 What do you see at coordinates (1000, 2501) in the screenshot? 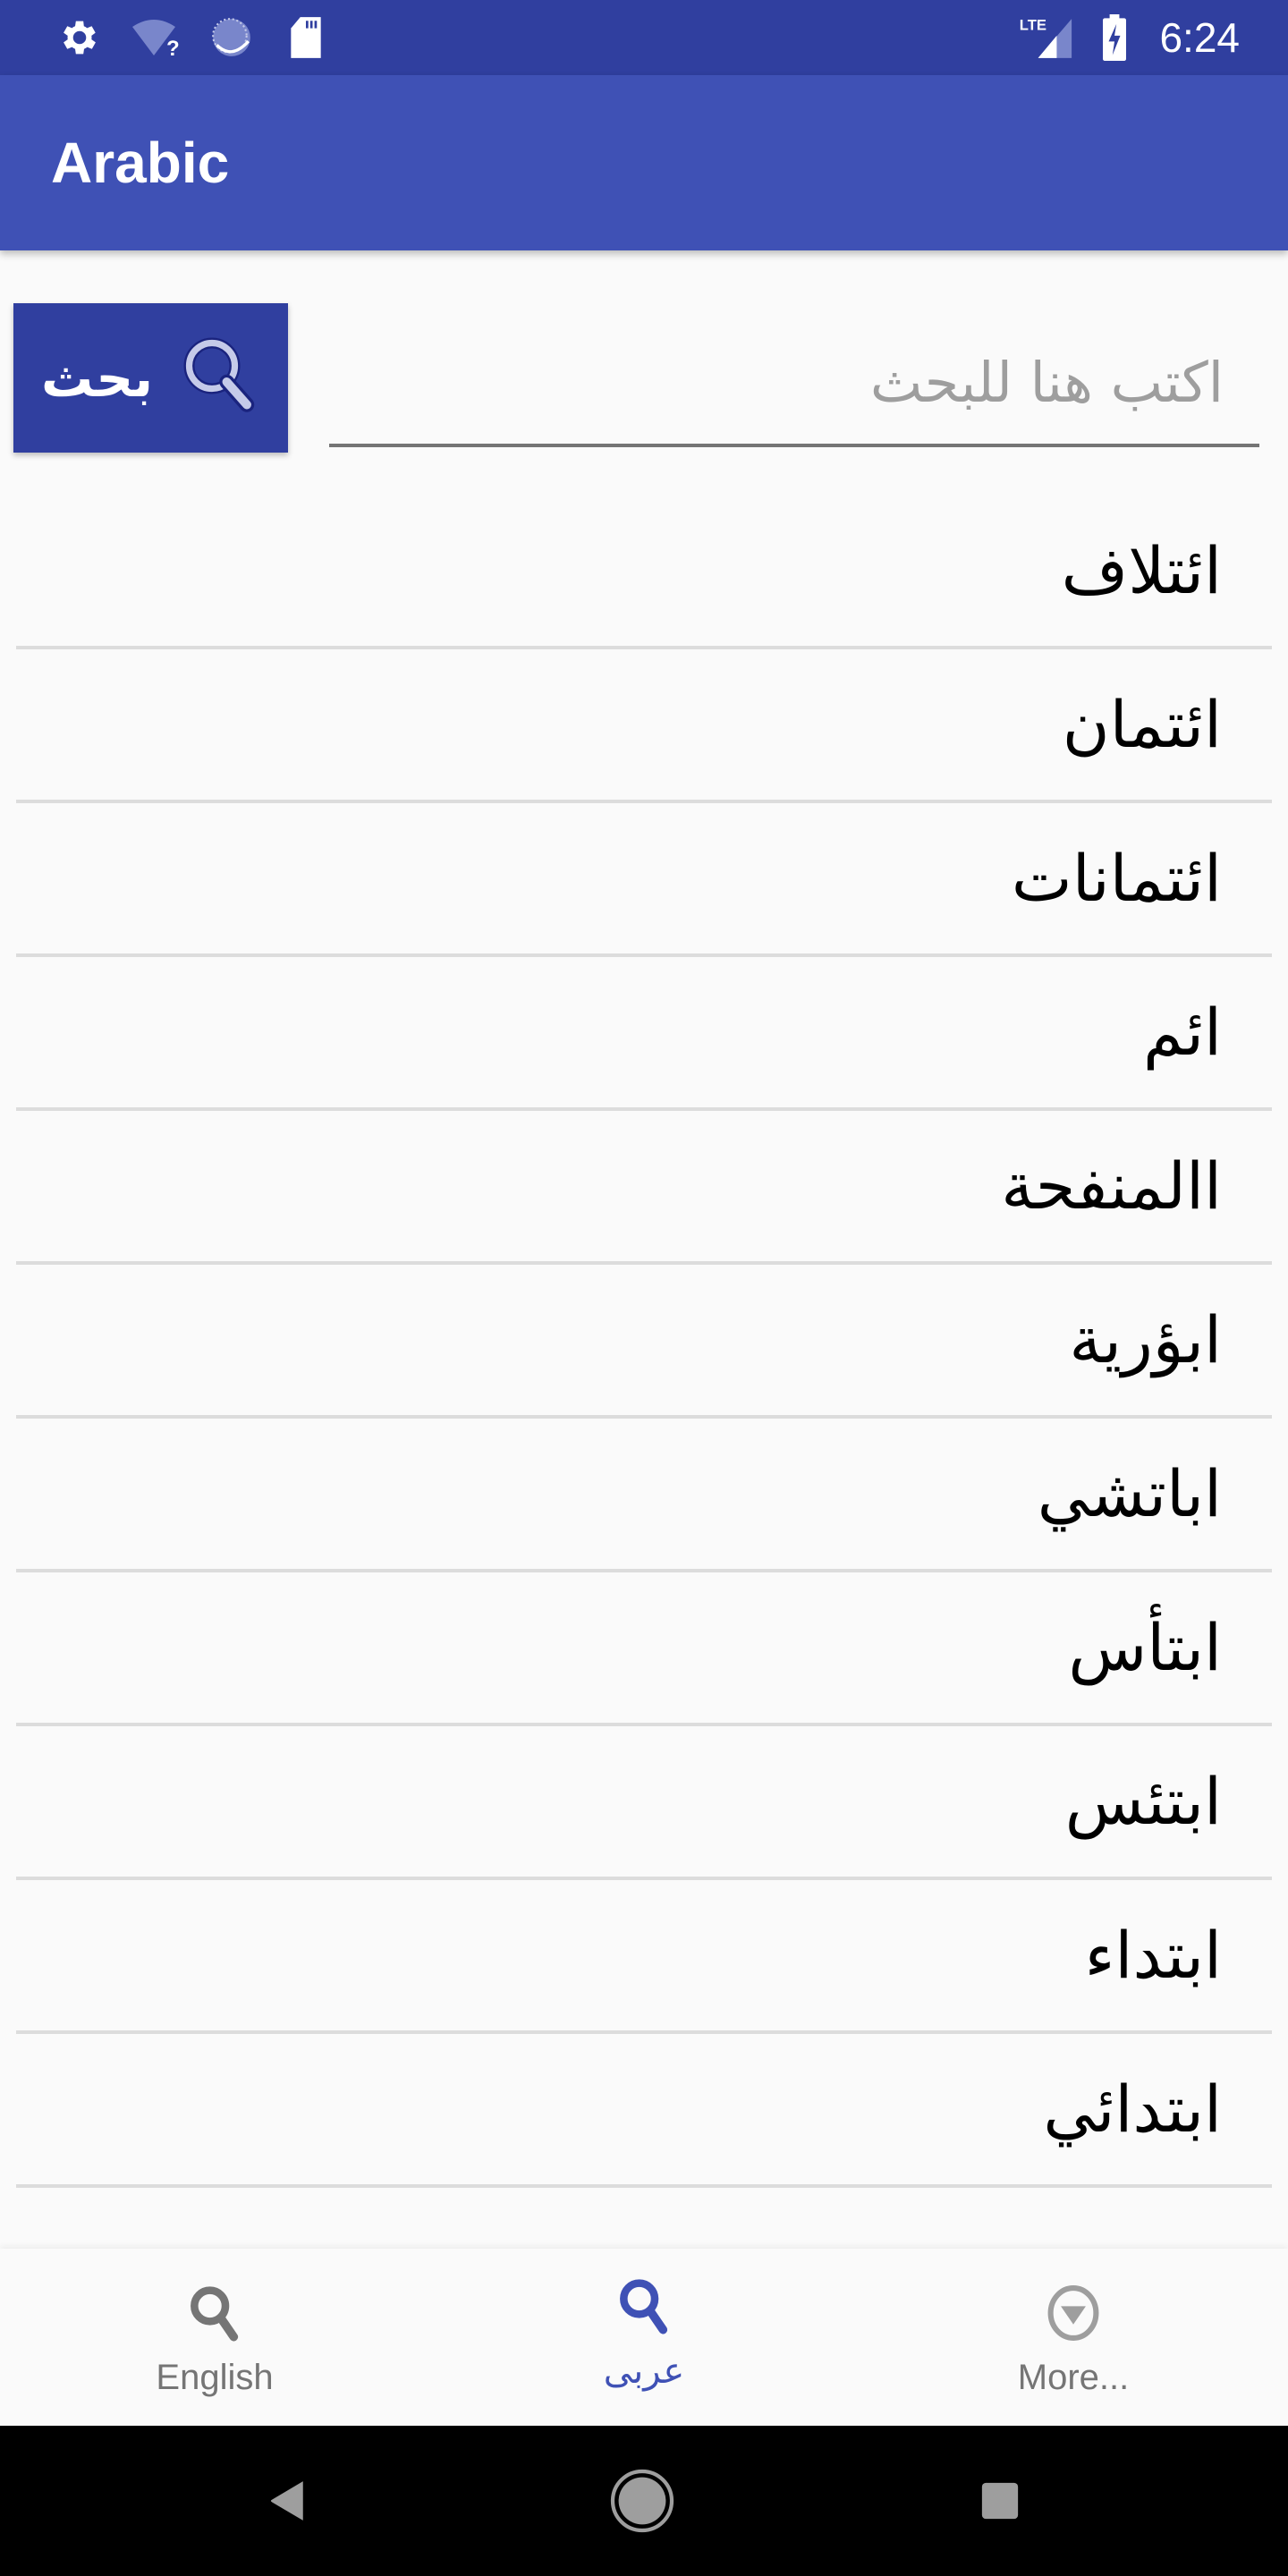
I see `recents-icon` at bounding box center [1000, 2501].